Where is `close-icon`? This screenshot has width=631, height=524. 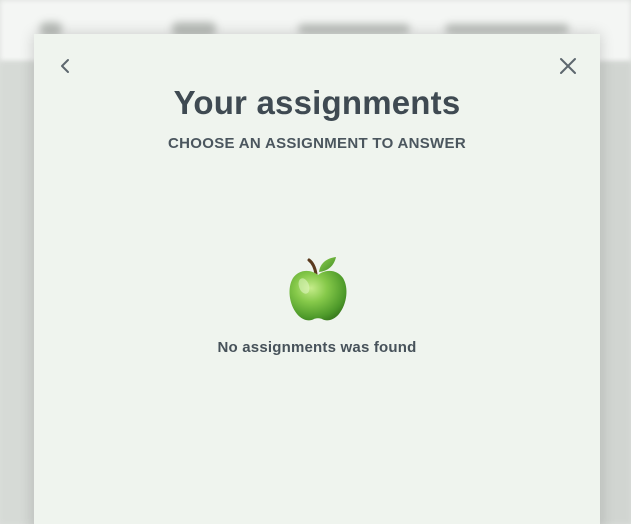
close-icon is located at coordinates (568, 66).